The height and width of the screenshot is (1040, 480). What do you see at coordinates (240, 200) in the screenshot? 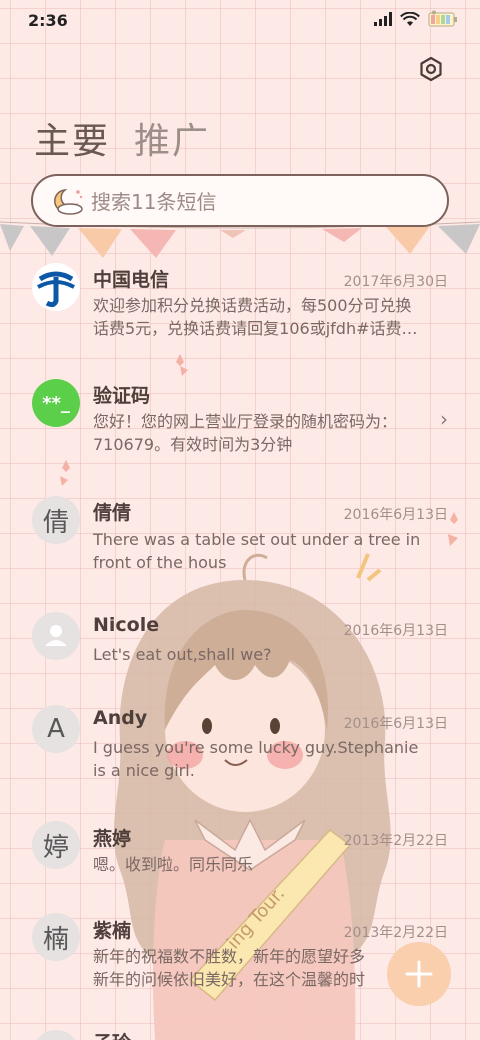
I see `search-input: 搜索11条短信` at bounding box center [240, 200].